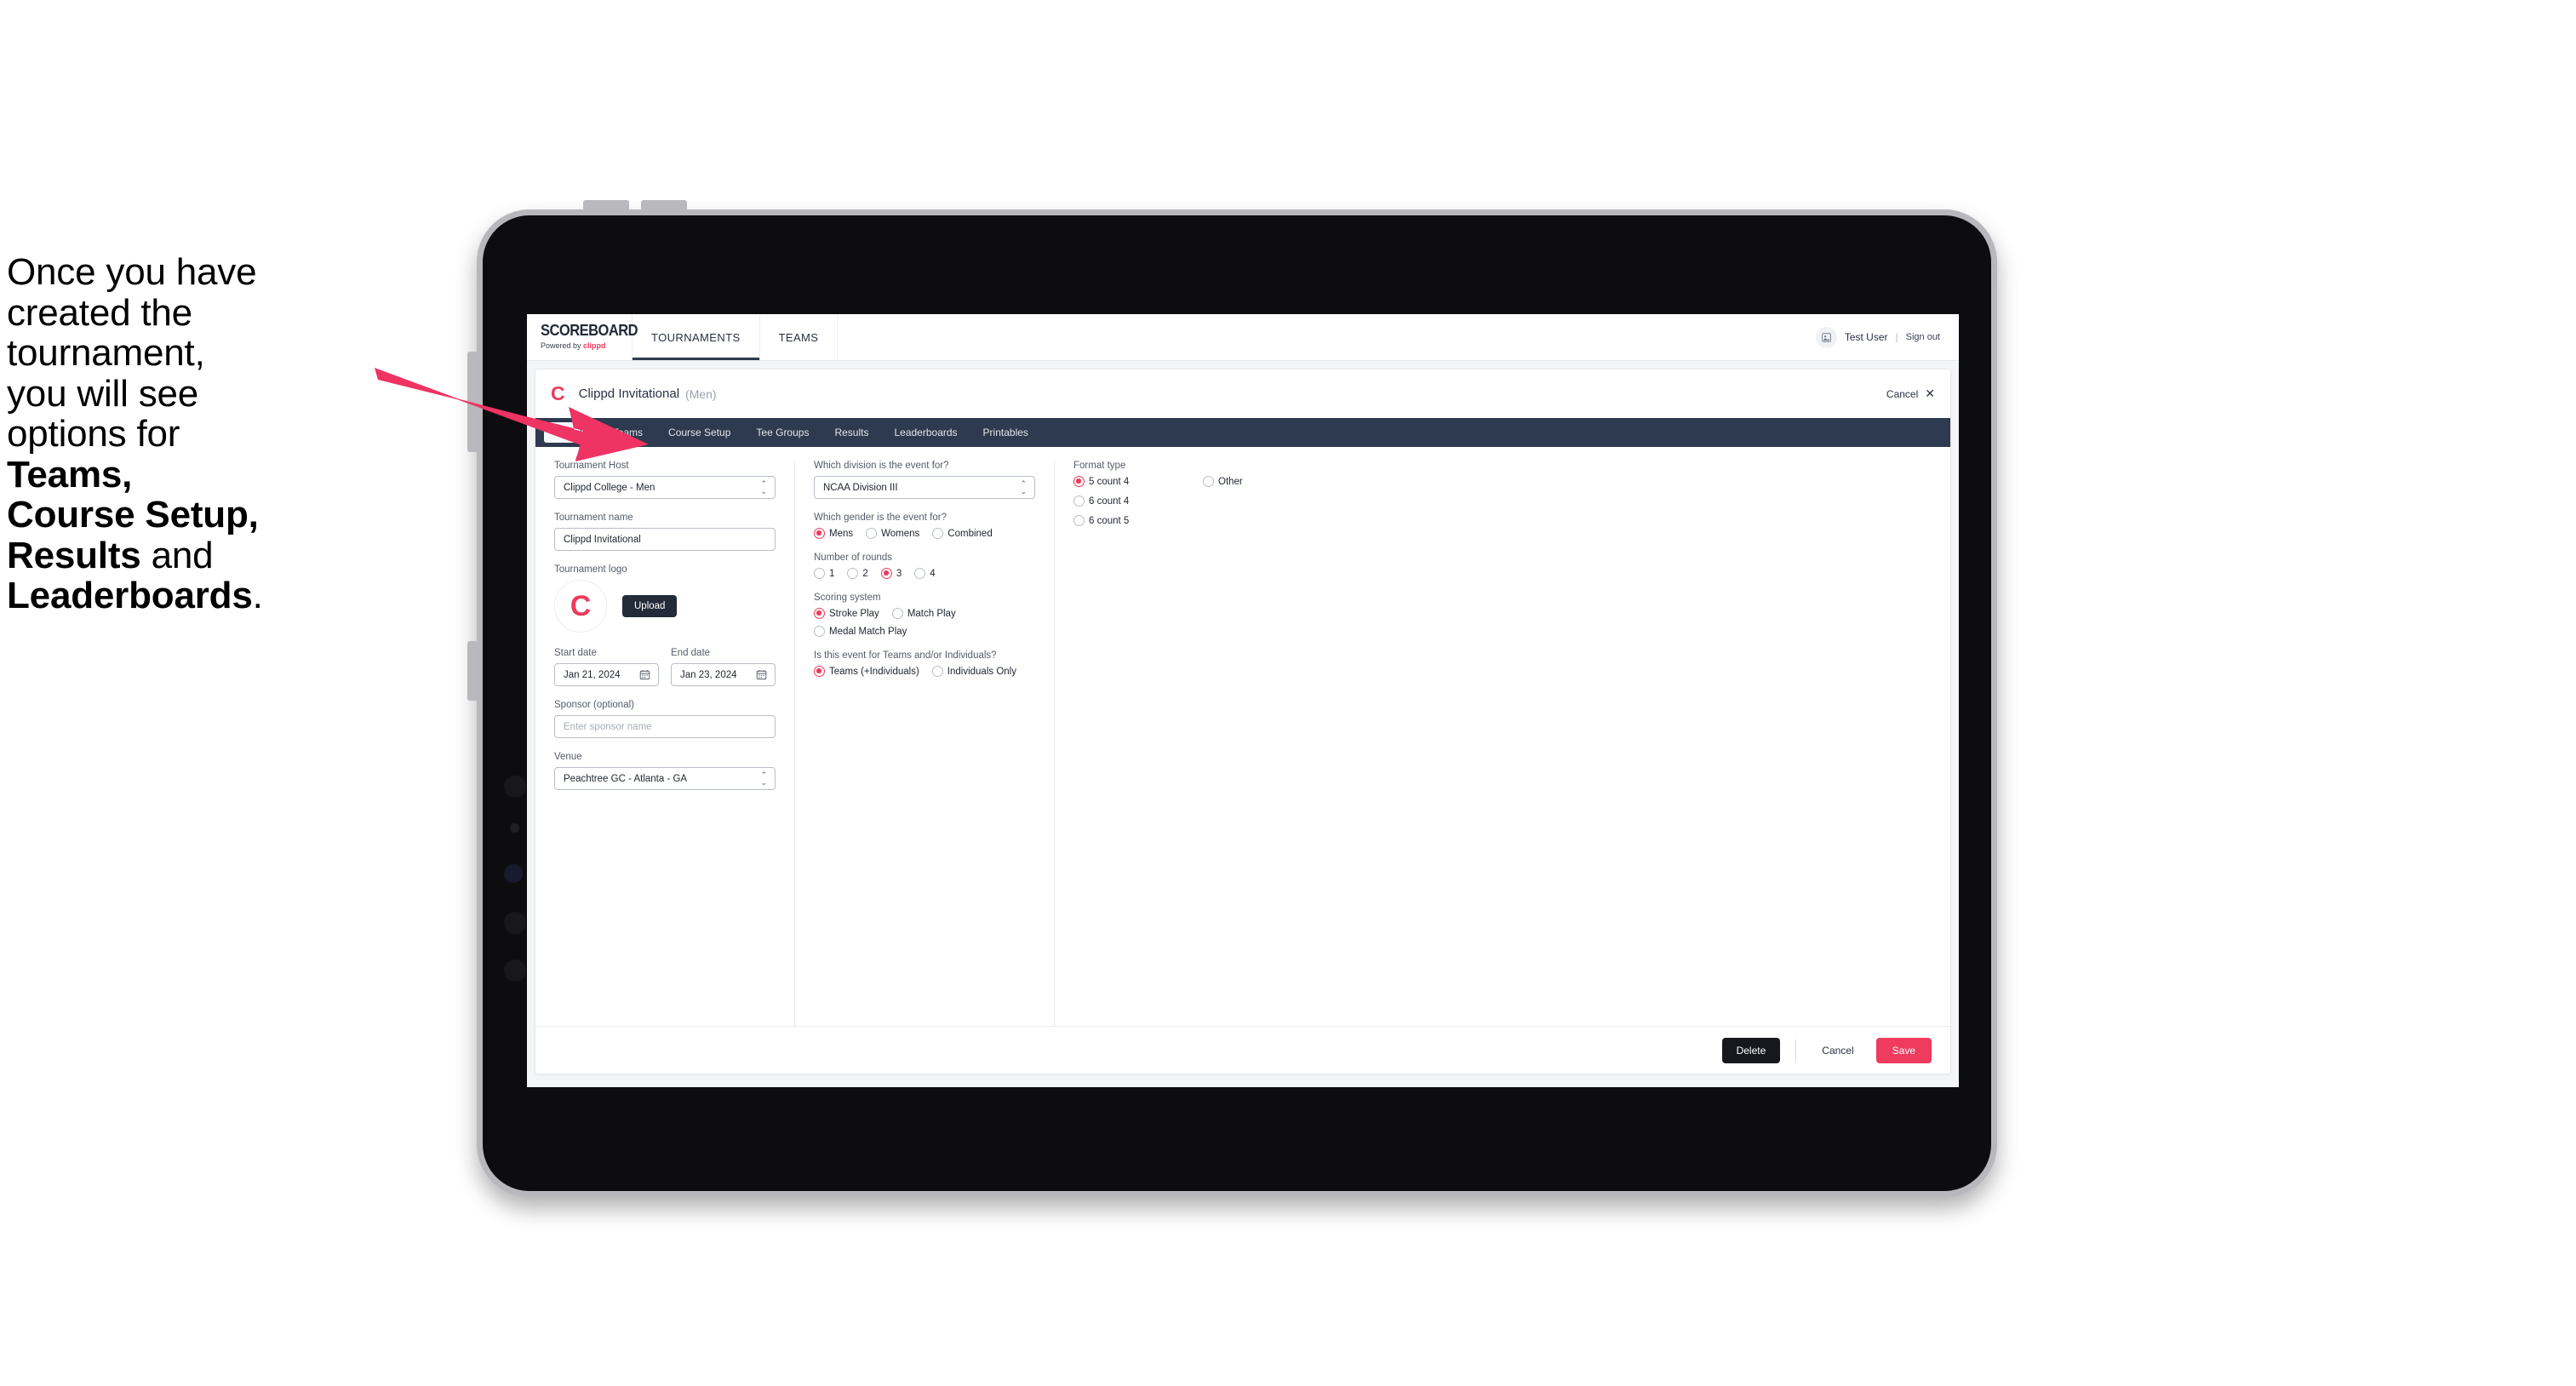  What do you see at coordinates (589, 330) in the screenshot?
I see `brand-wordmark: SCOREBOARD` at bounding box center [589, 330].